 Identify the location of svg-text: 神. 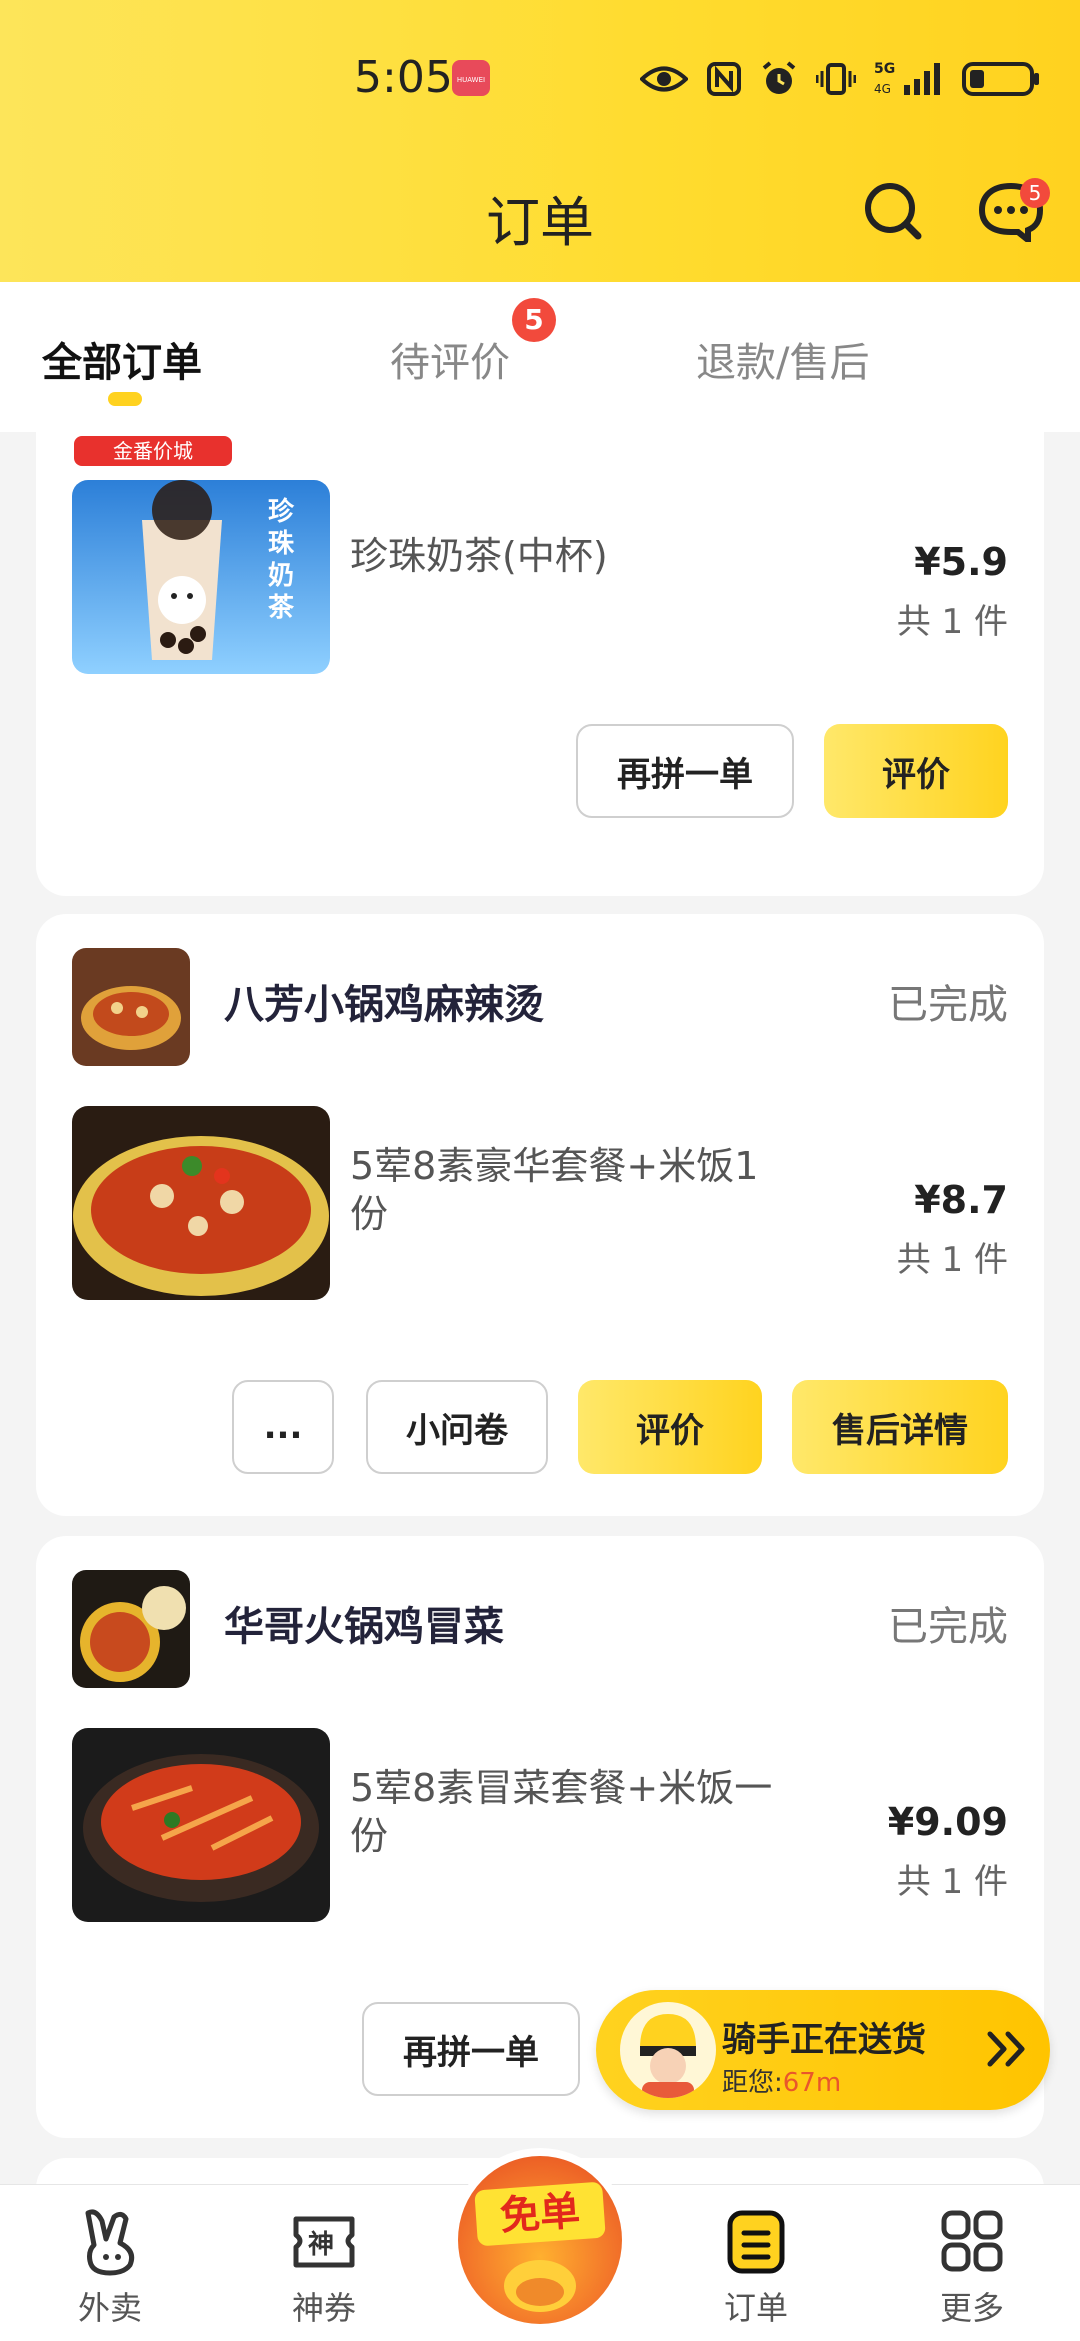
(321, 2245).